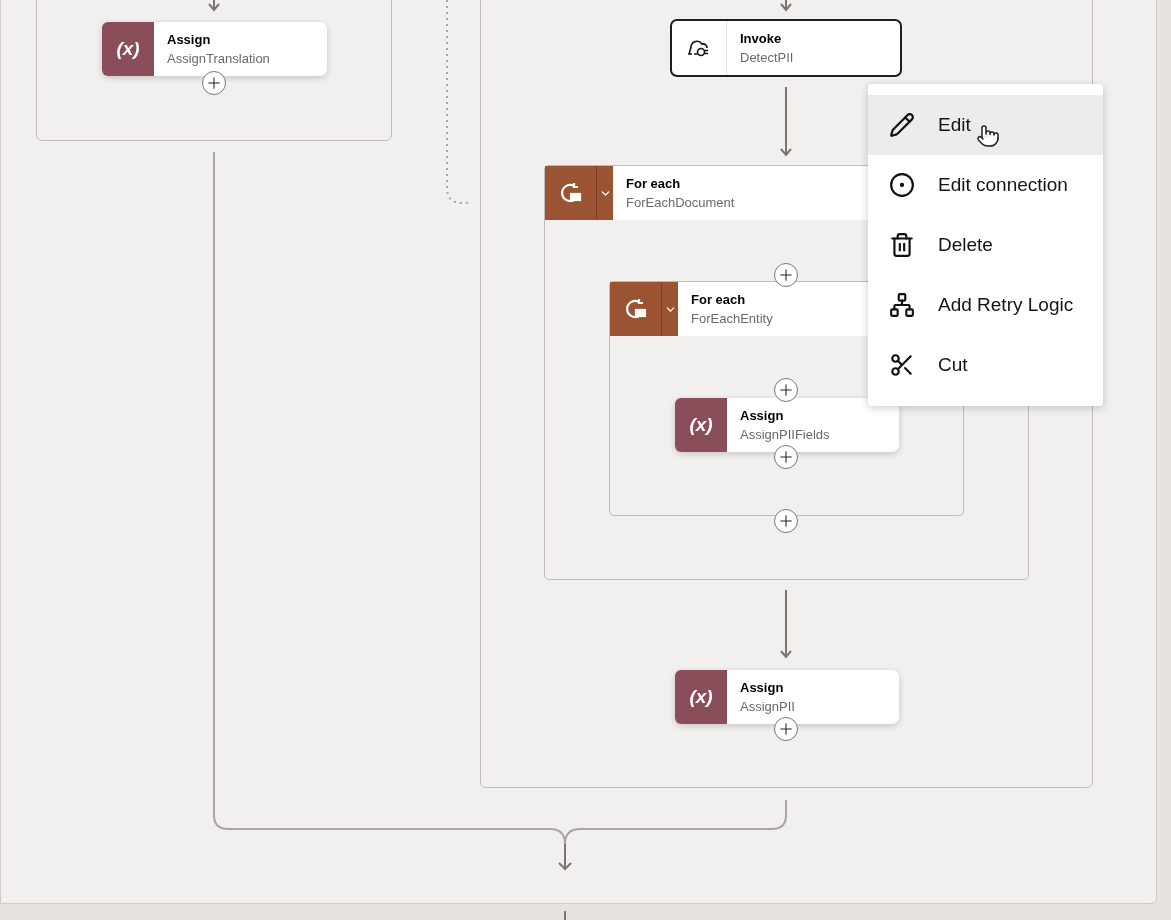  What do you see at coordinates (786, 48) in the screenshot?
I see `flow-node-card: Invoke DetectPII` at bounding box center [786, 48].